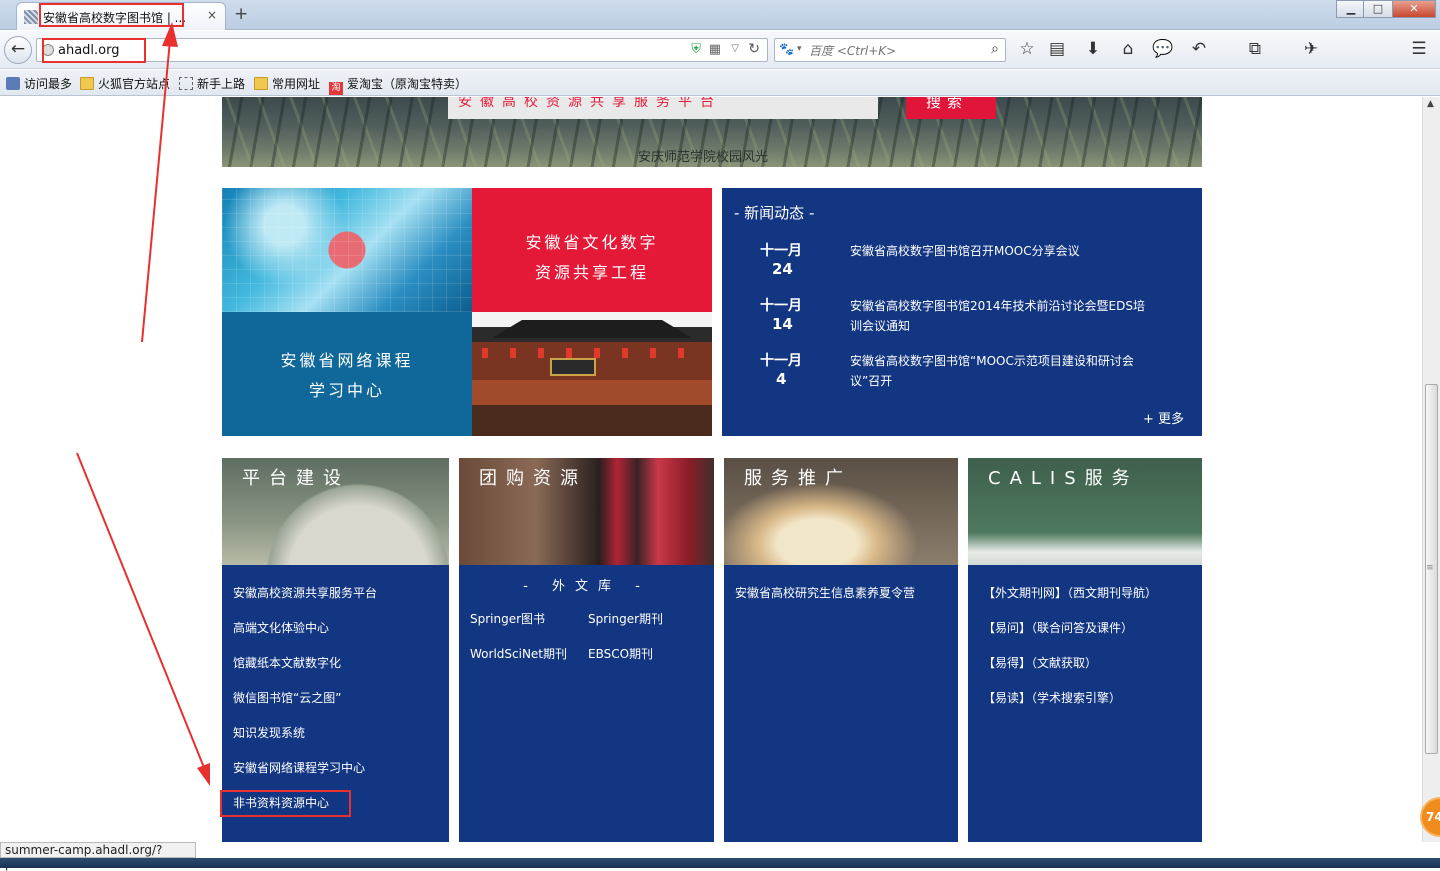  I want to click on summer-camp-link: 安徽省高校研究生信息素养夏令营, so click(825, 602).